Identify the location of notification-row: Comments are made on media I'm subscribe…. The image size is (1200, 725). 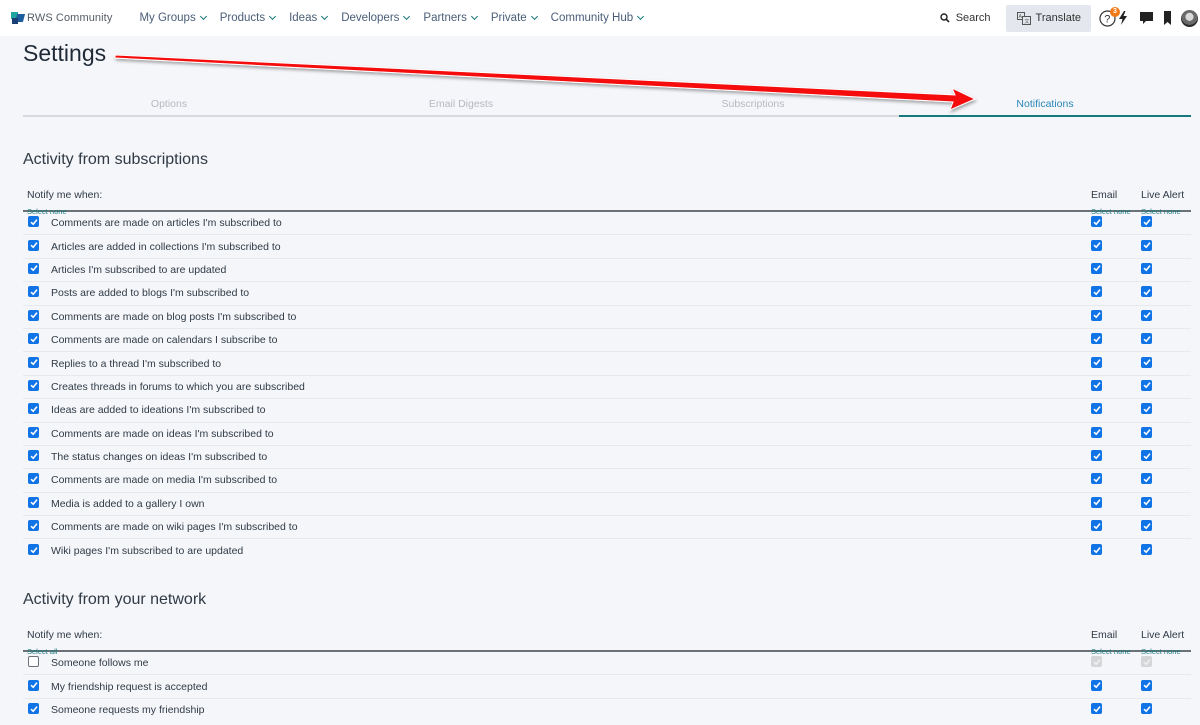
(607, 481).